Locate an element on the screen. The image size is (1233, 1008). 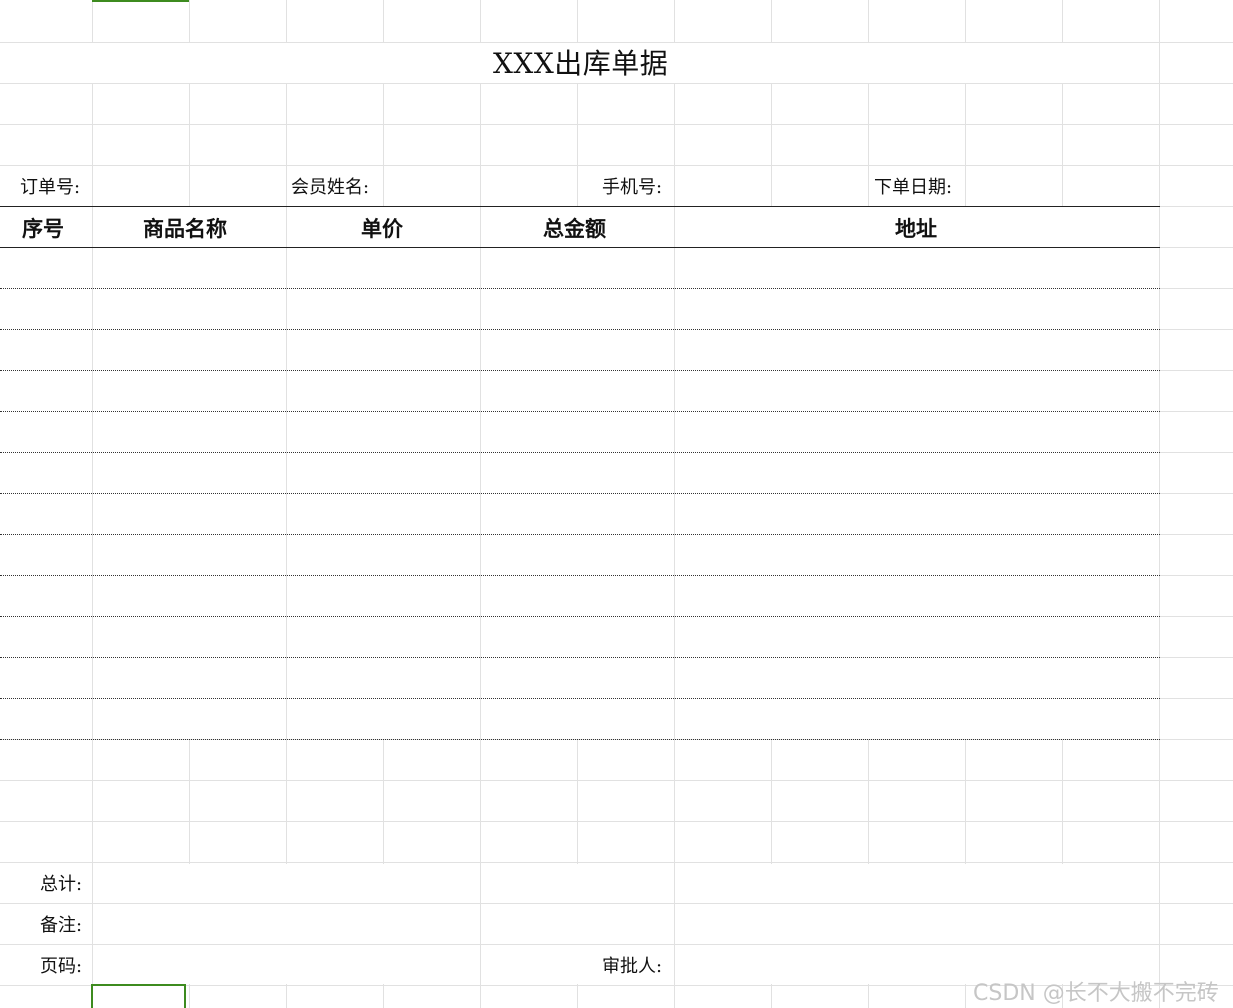
table-header-top-border is located at coordinates (580, 206).